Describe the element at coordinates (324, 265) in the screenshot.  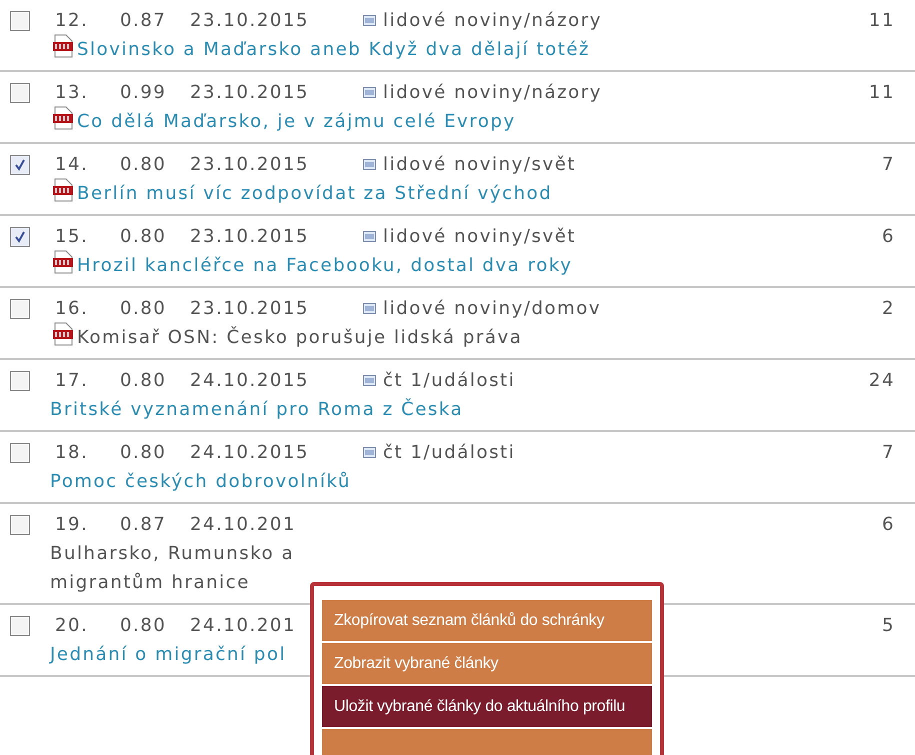
I see `article-link: Hrozil kancléřce na Facebooku, dostal dva roky` at that location.